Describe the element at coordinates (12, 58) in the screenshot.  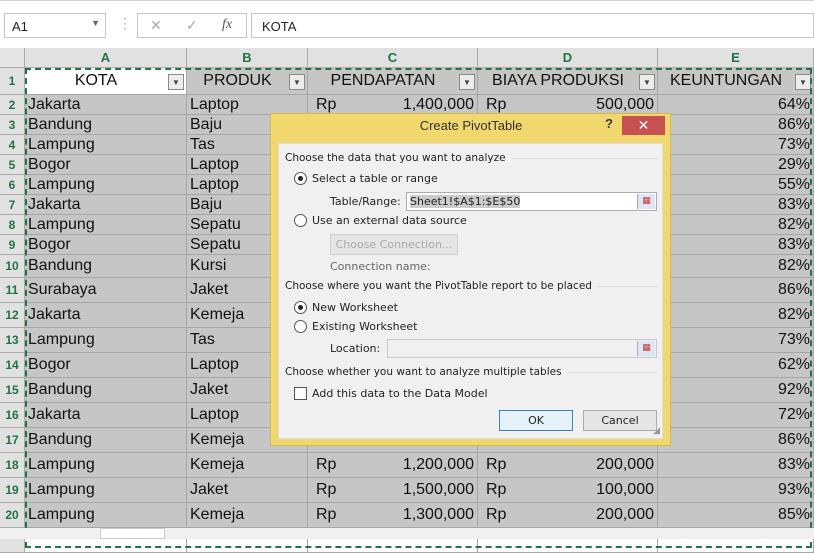
I see `select-all-button` at that location.